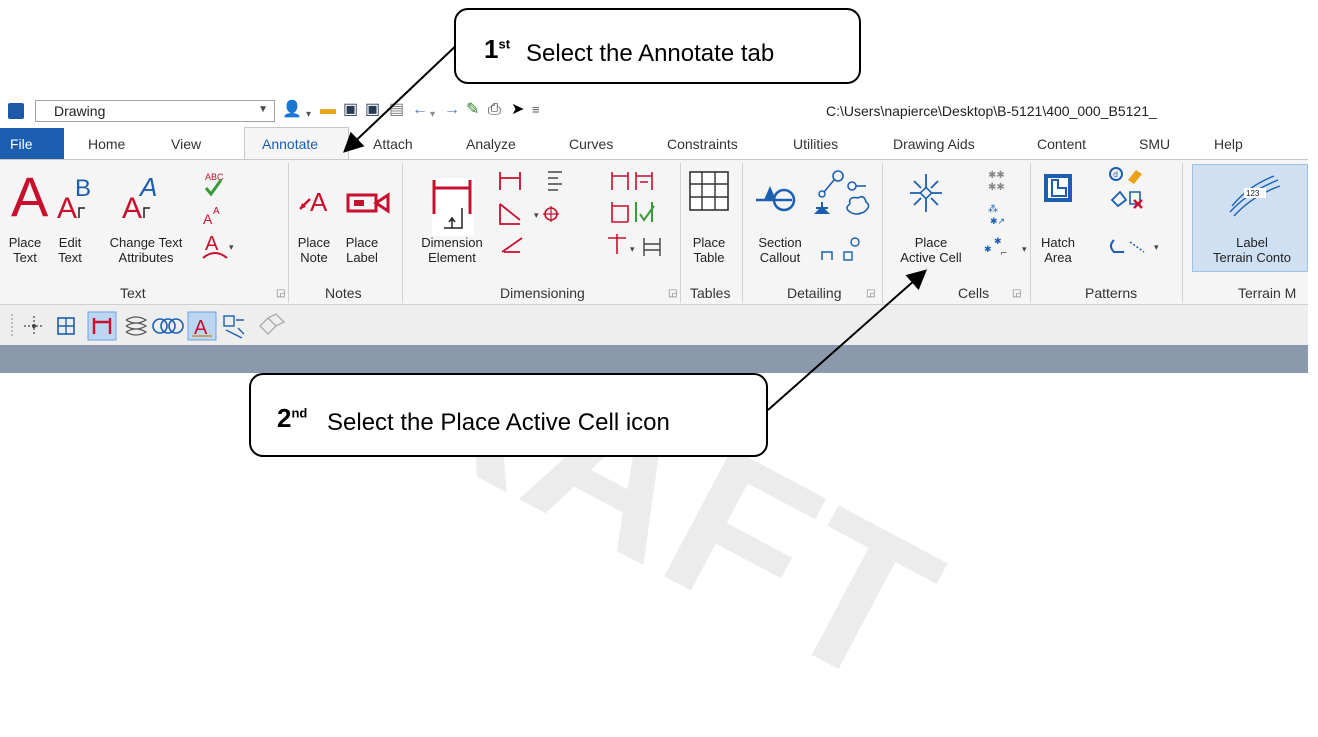 The image size is (1318, 737). Describe the element at coordinates (931, 257) in the screenshot. I see `place-active-cell-label-2: Active Cell` at that location.